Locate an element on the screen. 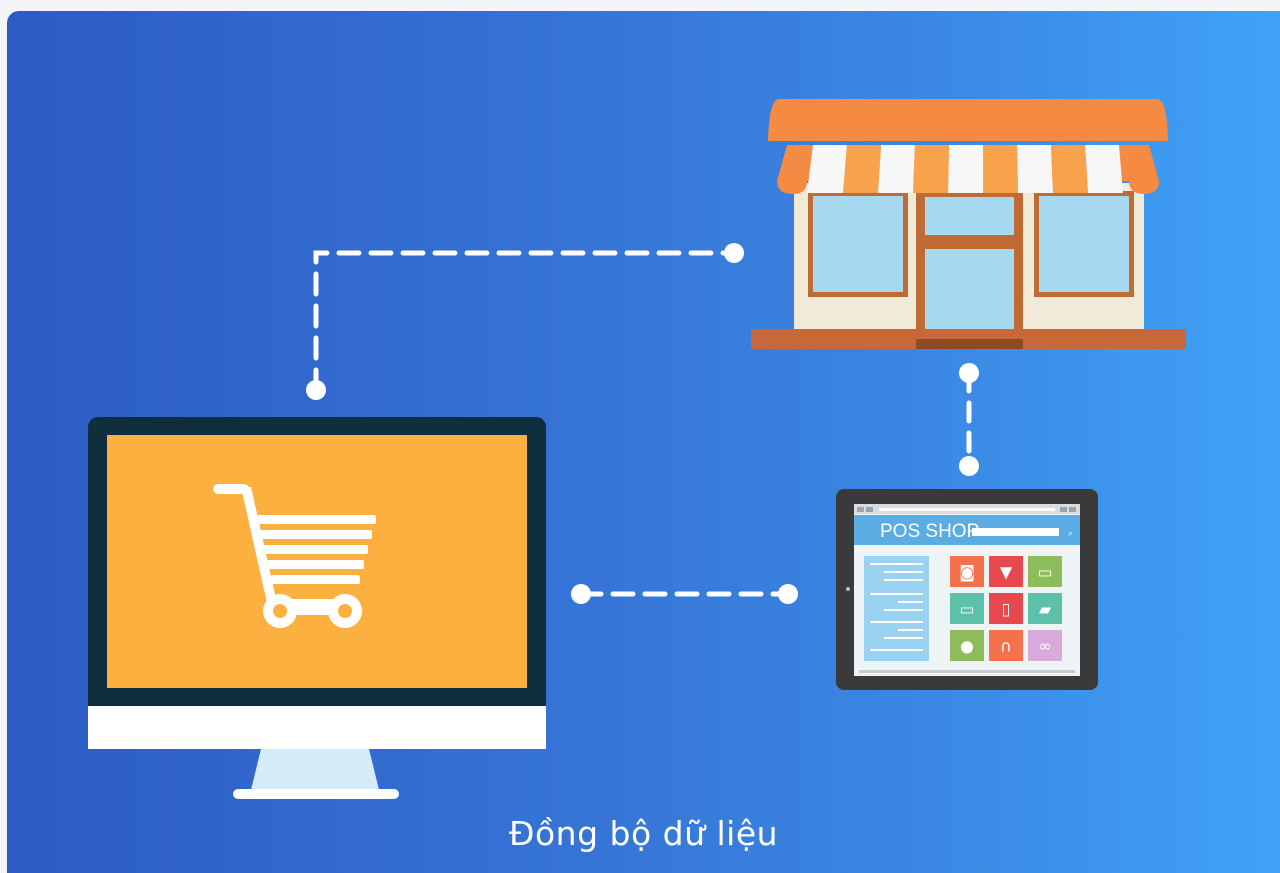  pos-tablet: ⌕ ◙ ▼ ▭ ▭ ▯ ▰ ● ∩ ∞ is located at coordinates (967, 589).